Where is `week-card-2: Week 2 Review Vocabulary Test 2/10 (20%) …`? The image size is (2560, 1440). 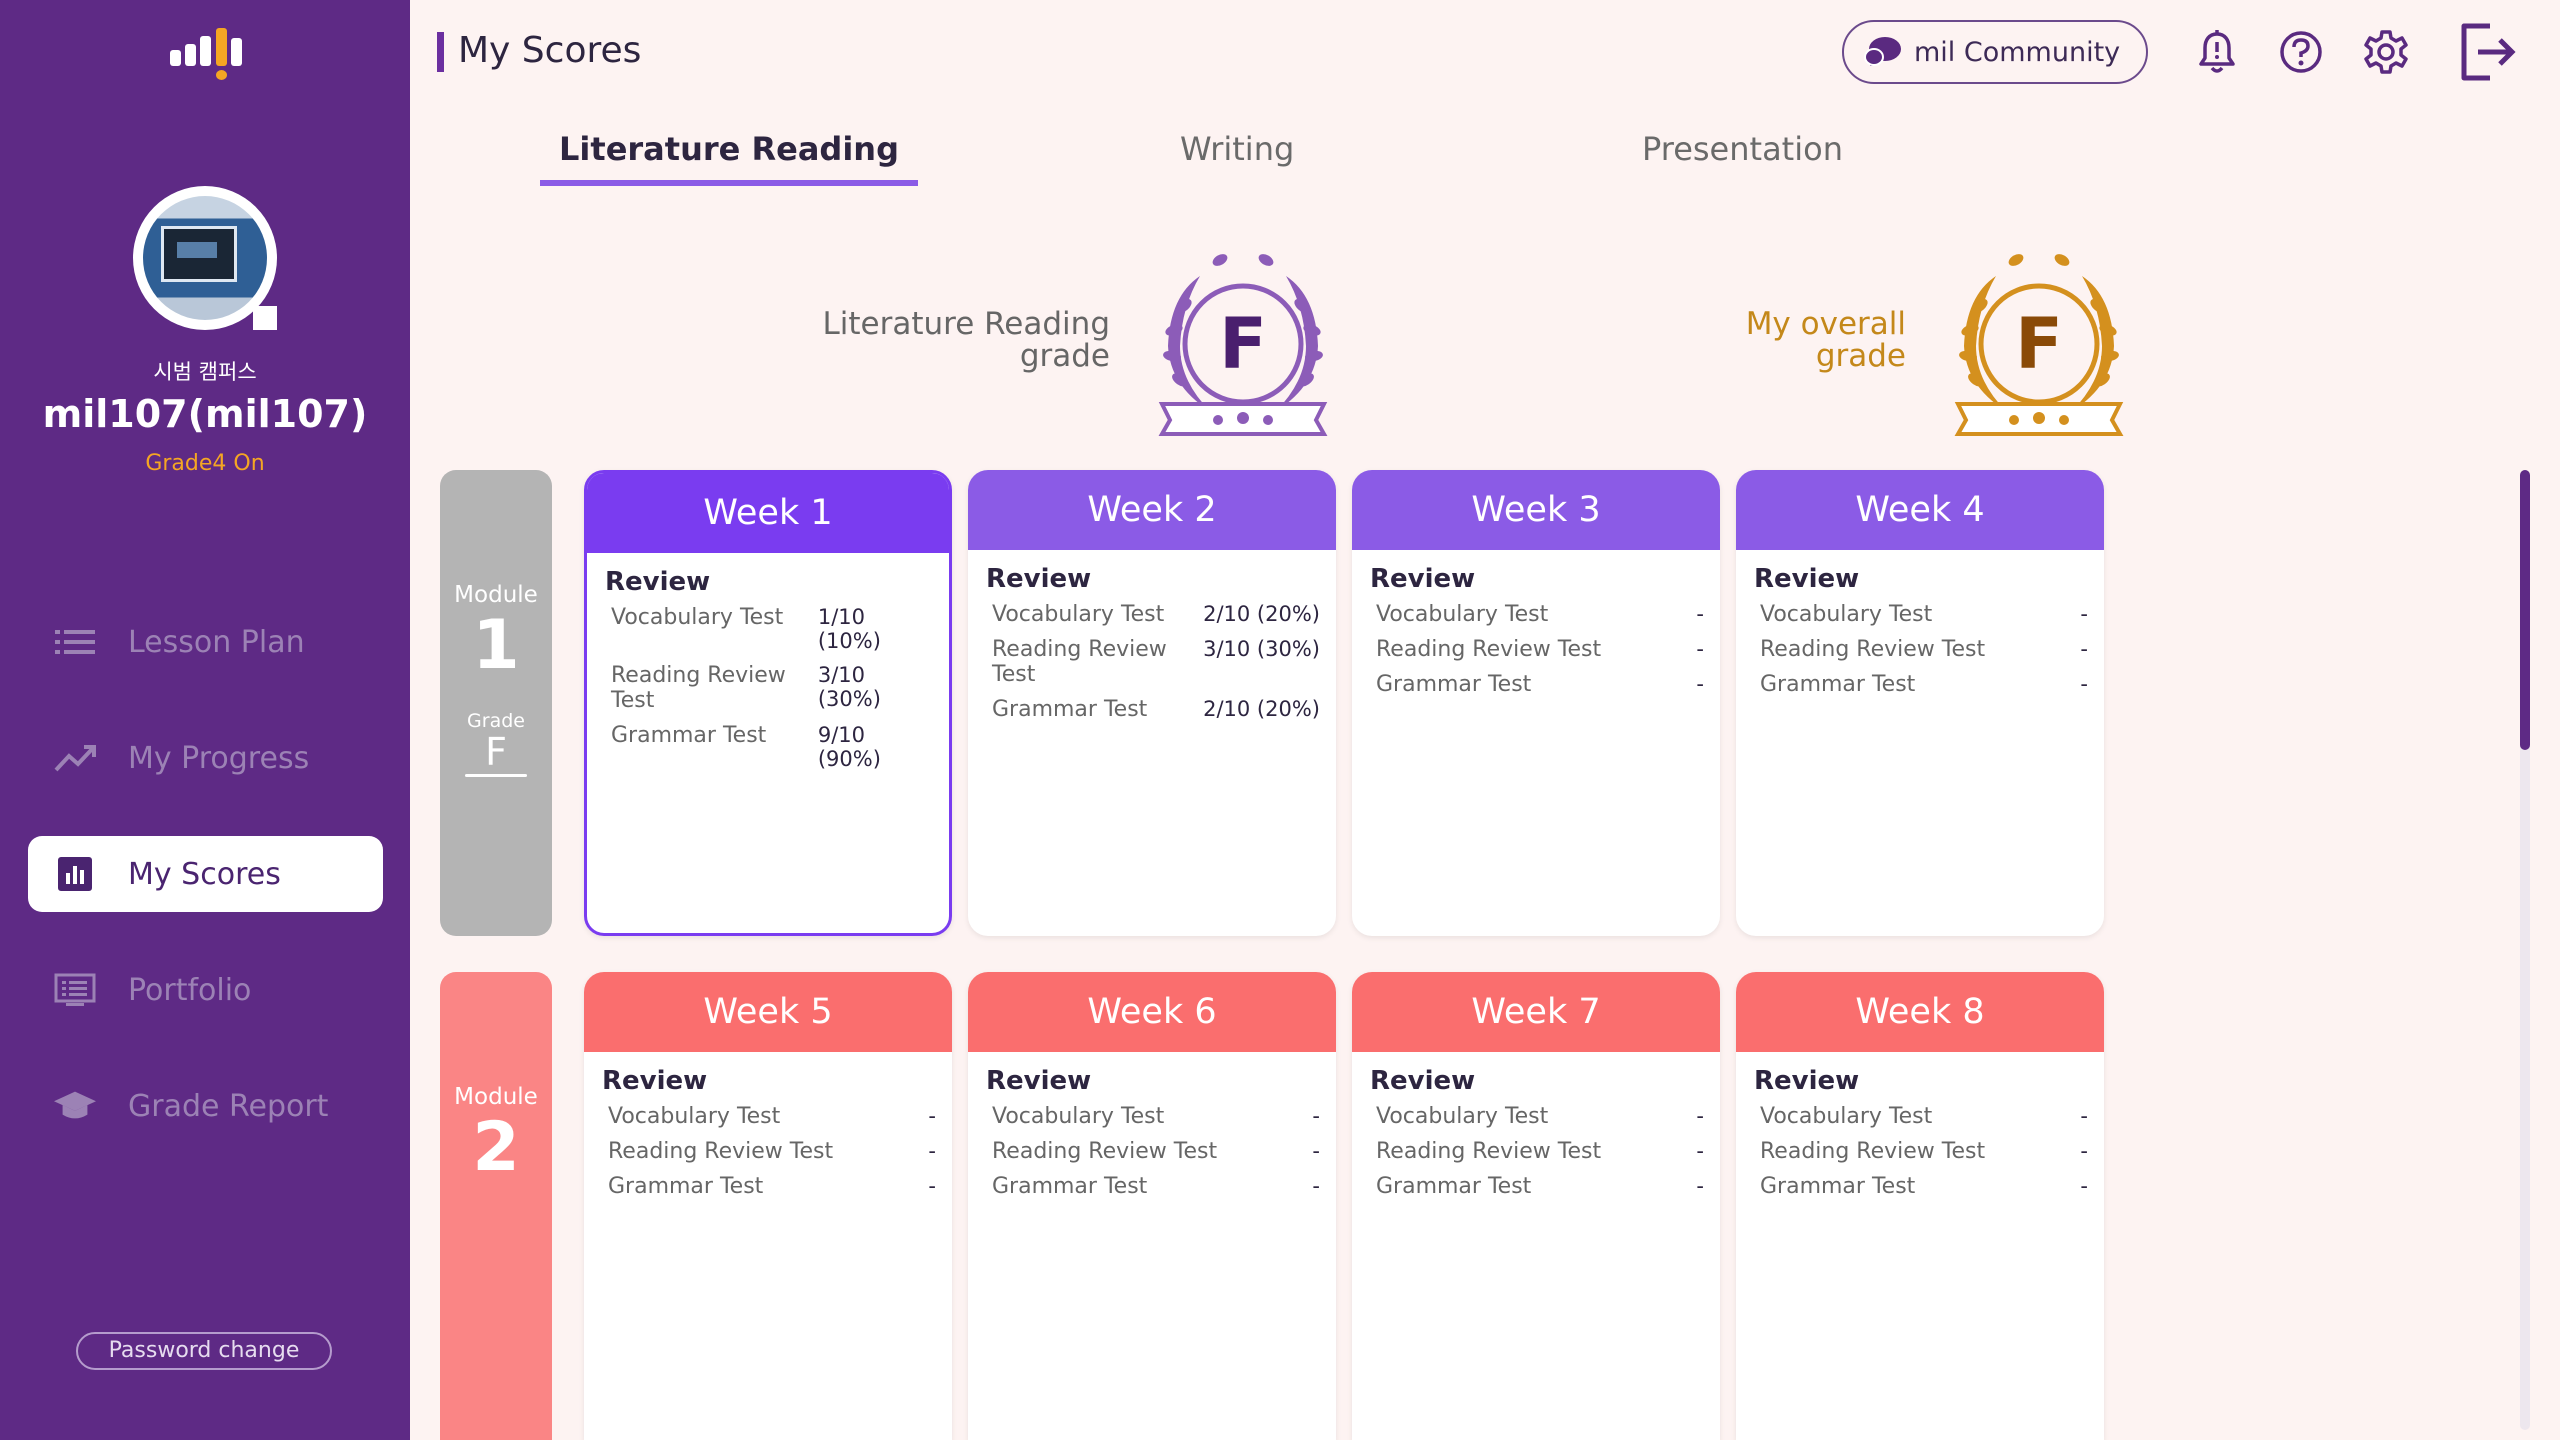 week-card-2: Week 2 Review Vocabulary Test 2/10 (20%) … is located at coordinates (1152, 703).